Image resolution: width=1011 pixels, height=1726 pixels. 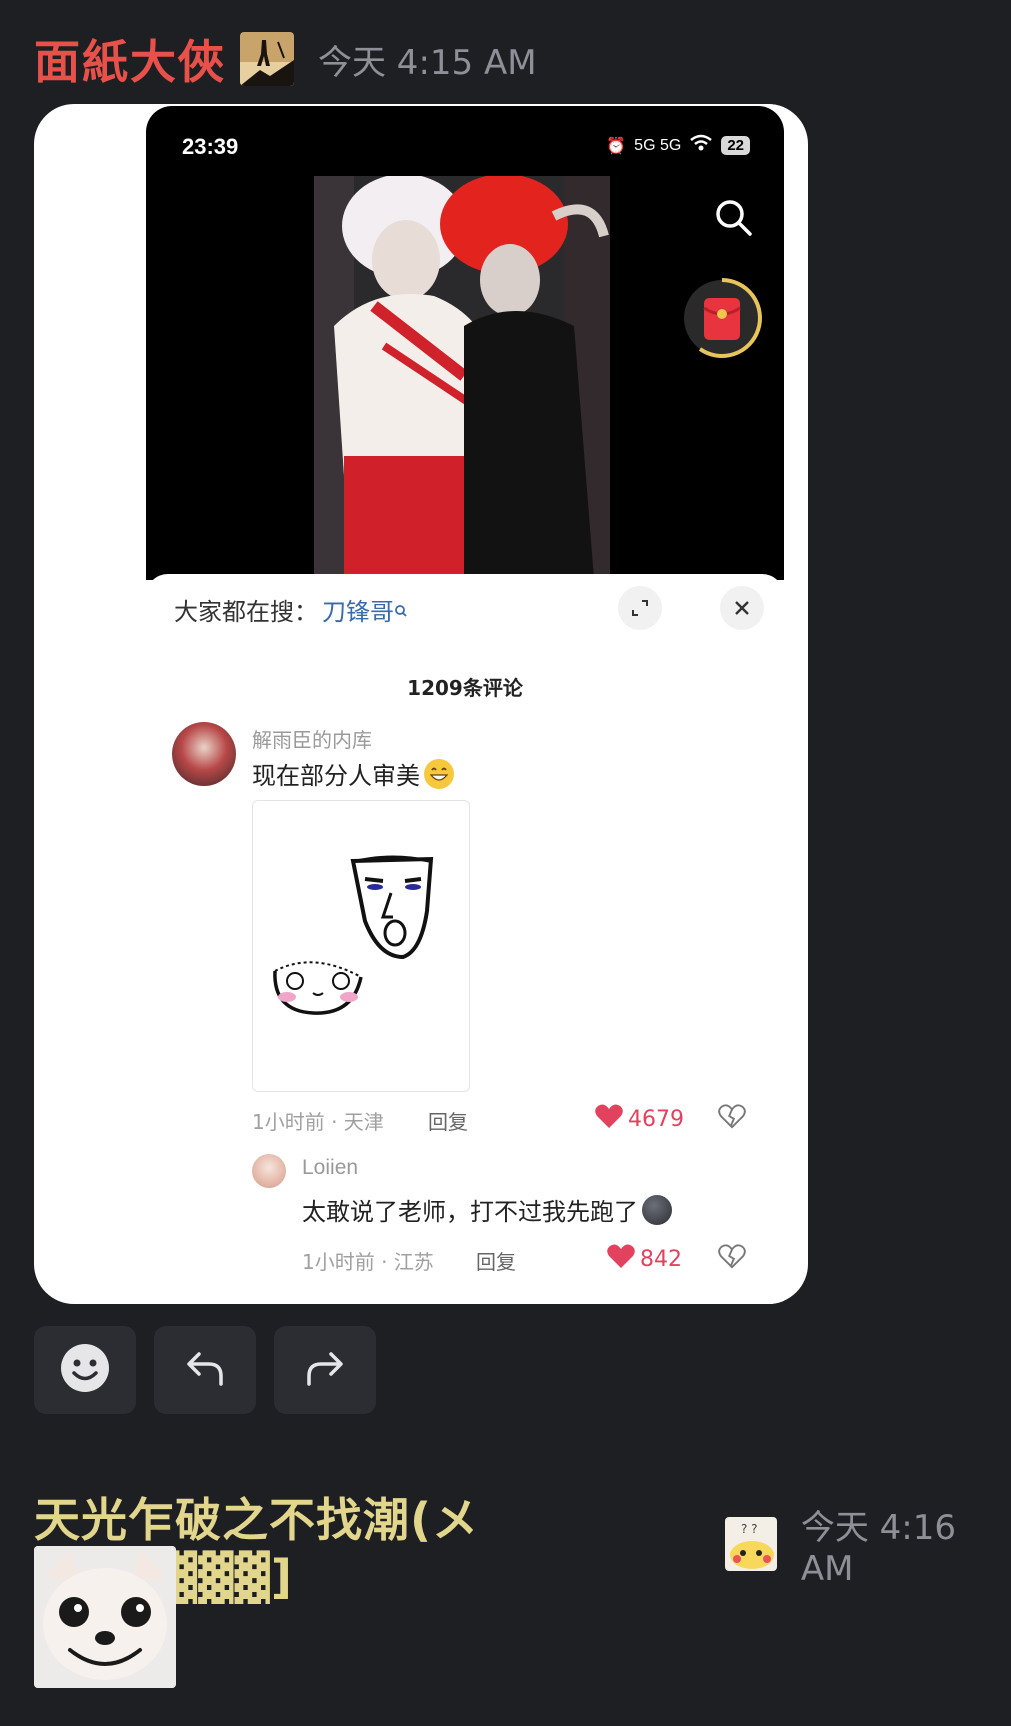 I want to click on add-reaction-button, so click(x=85, y=1370).